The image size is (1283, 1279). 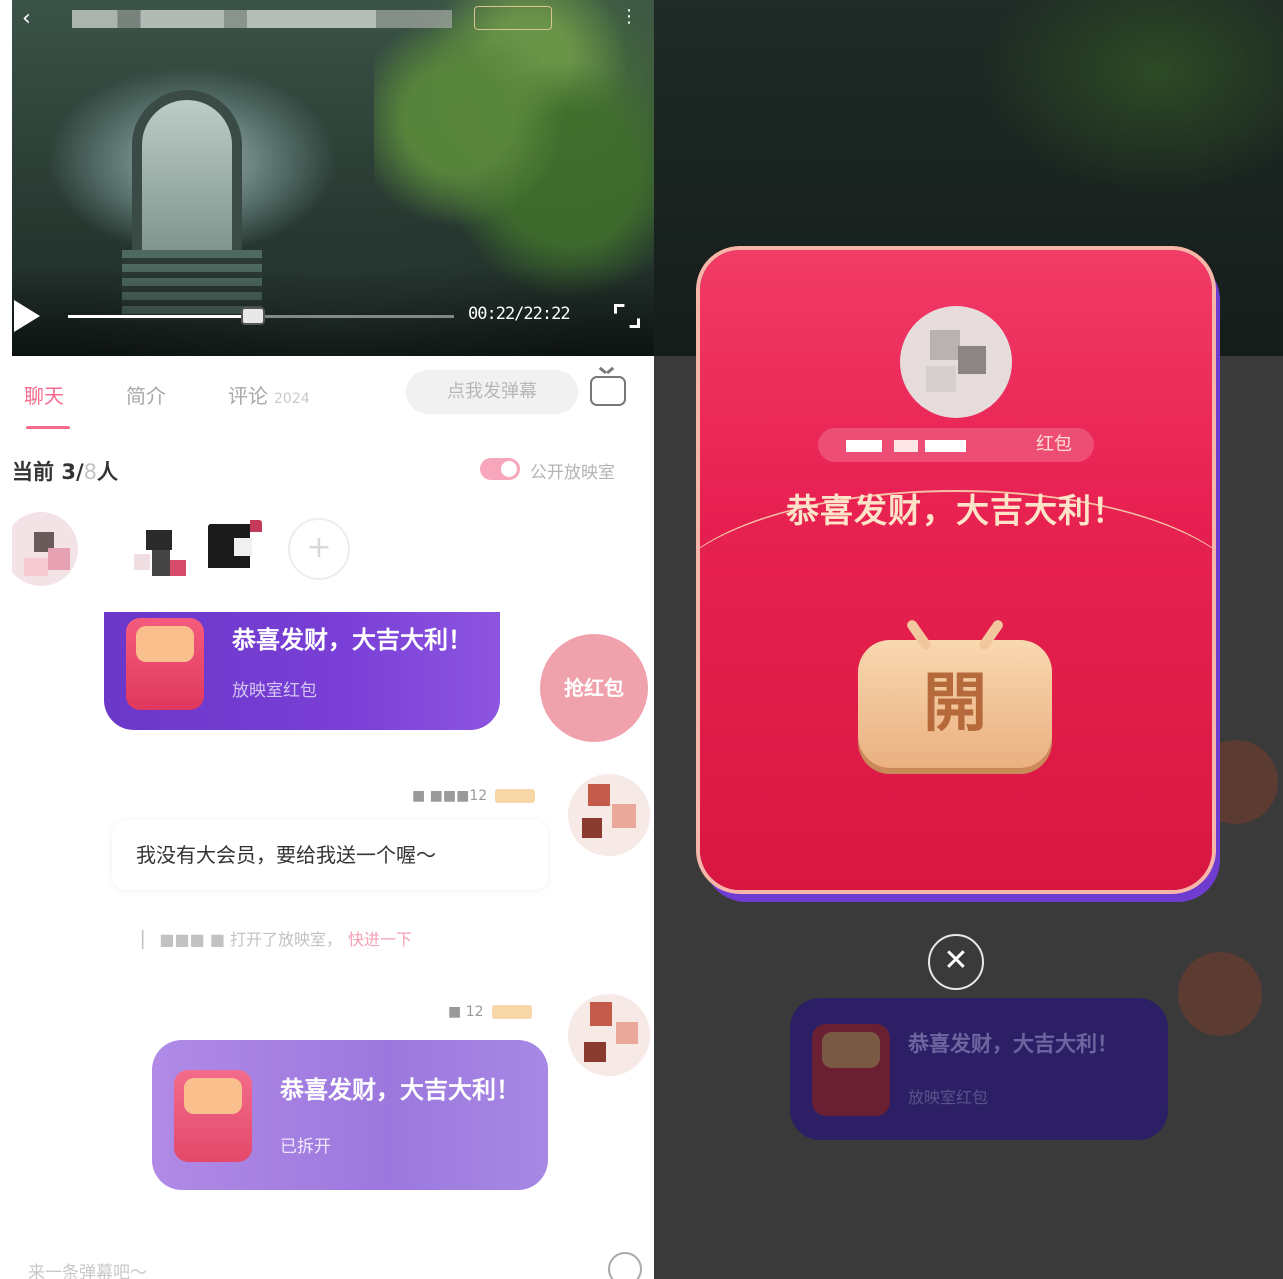 What do you see at coordinates (627, 316) in the screenshot?
I see `fullscreen-icon` at bounding box center [627, 316].